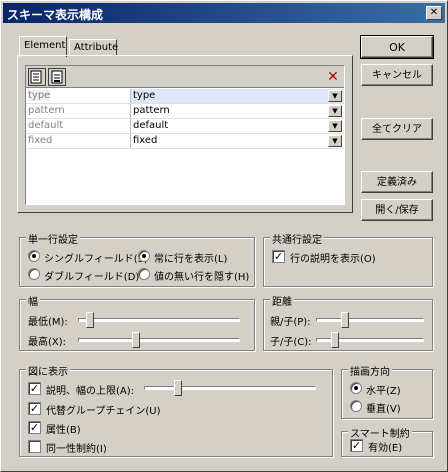 This screenshot has height=472, width=448. I want to click on vertical-radio, so click(356, 406).